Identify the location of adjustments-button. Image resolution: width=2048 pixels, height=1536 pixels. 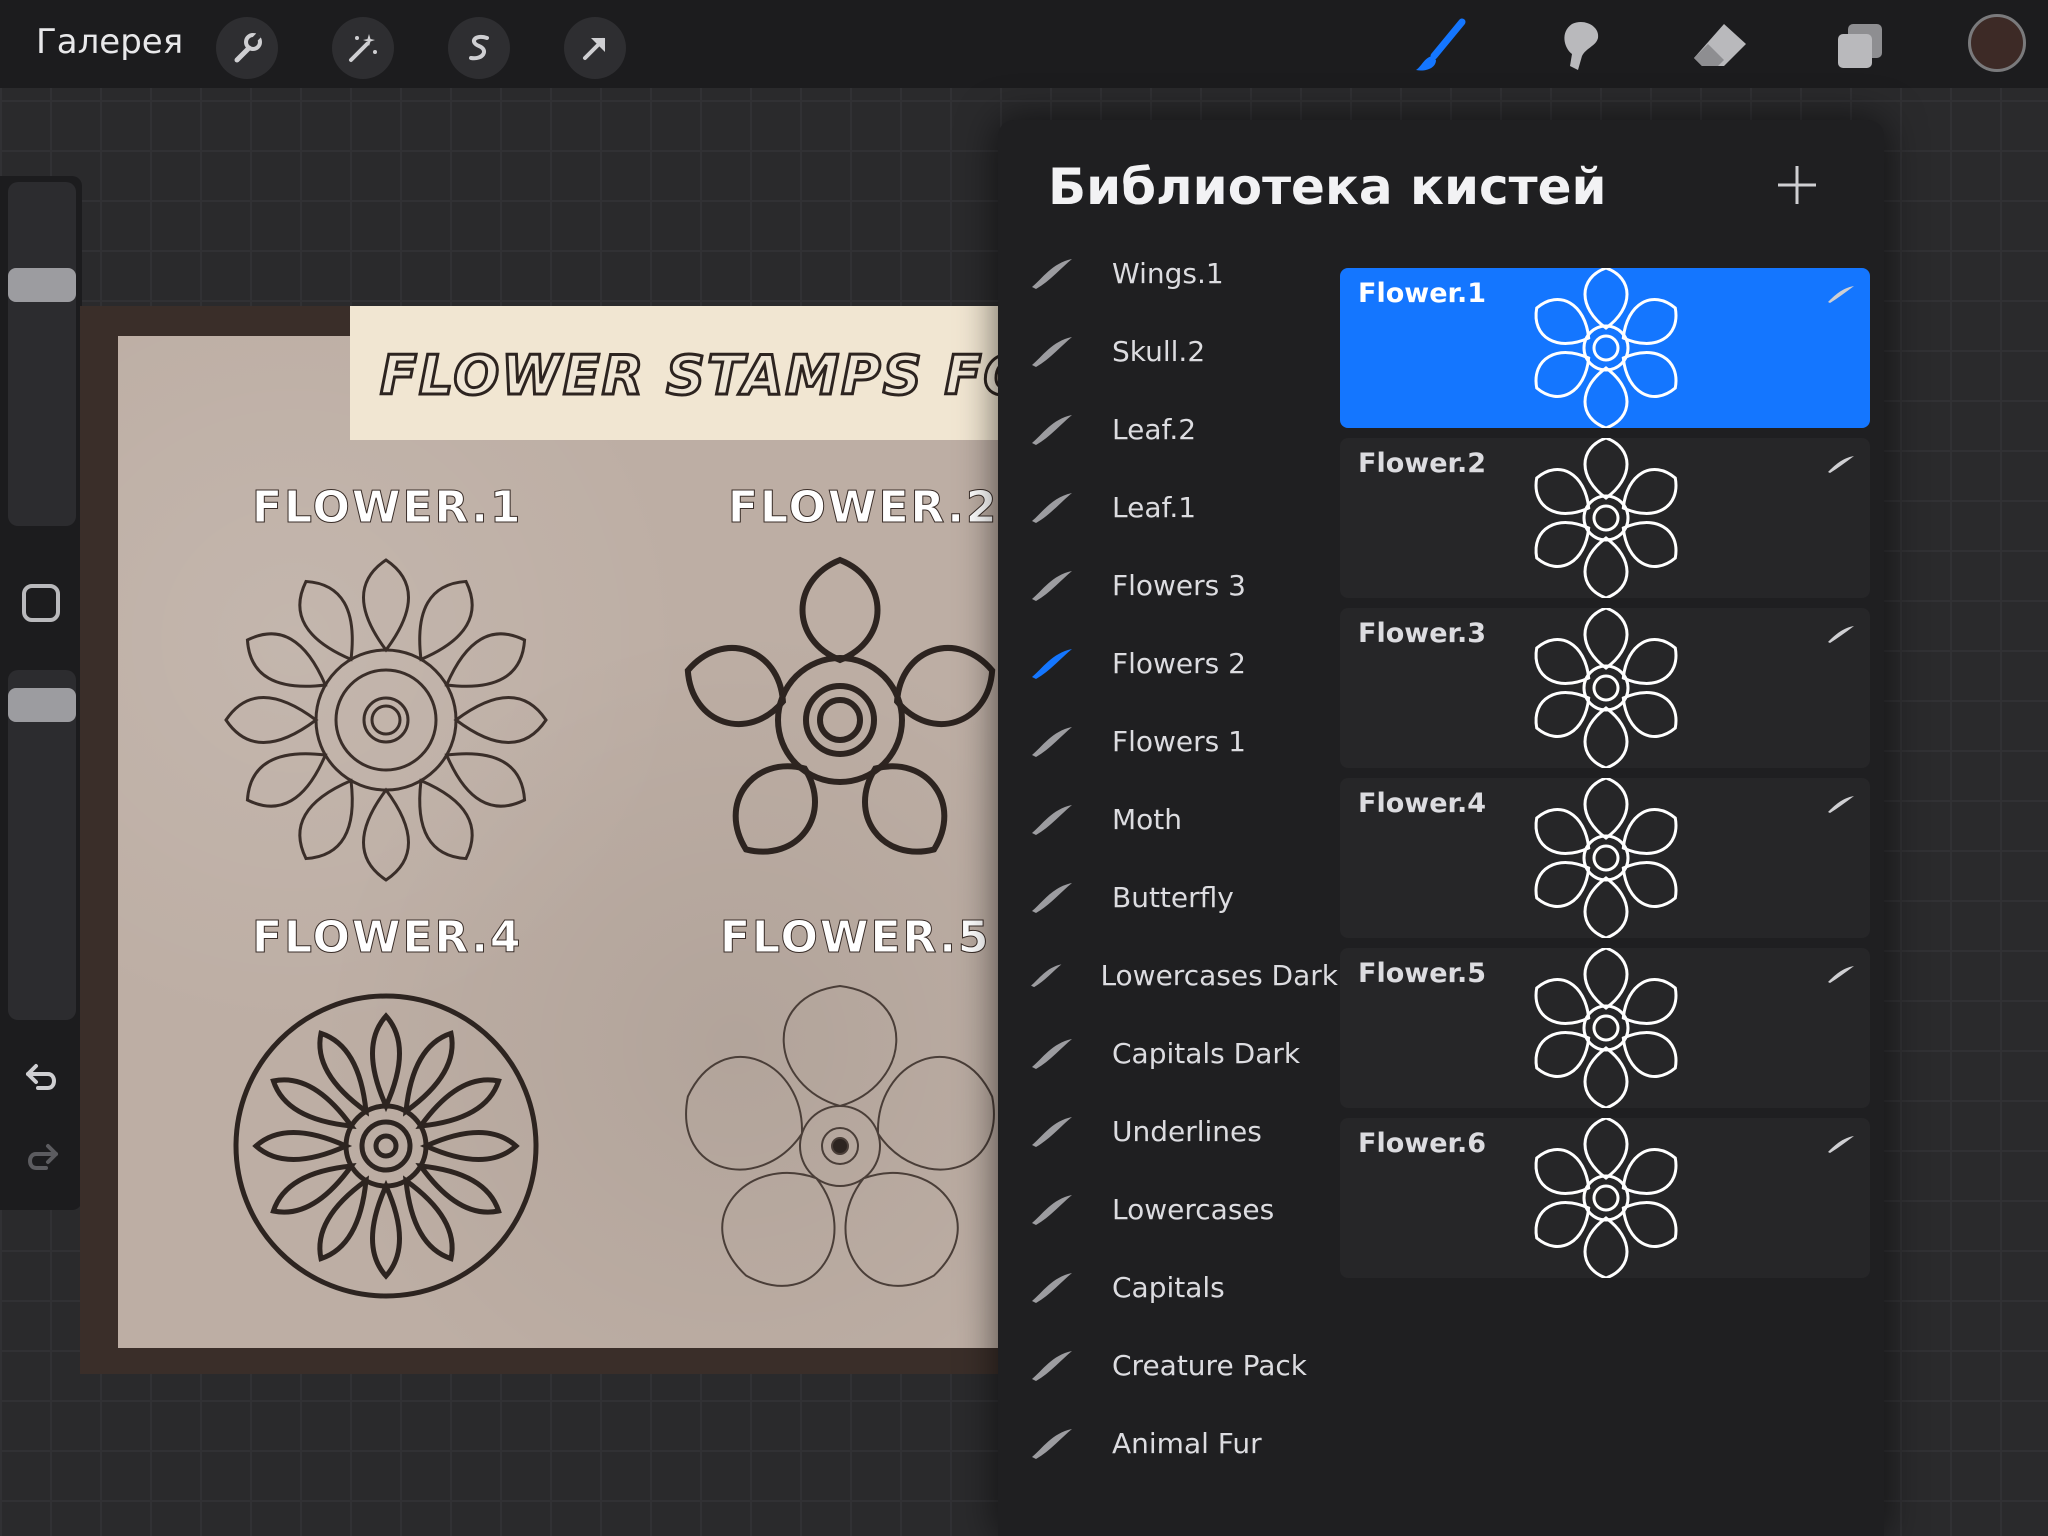
(363, 48).